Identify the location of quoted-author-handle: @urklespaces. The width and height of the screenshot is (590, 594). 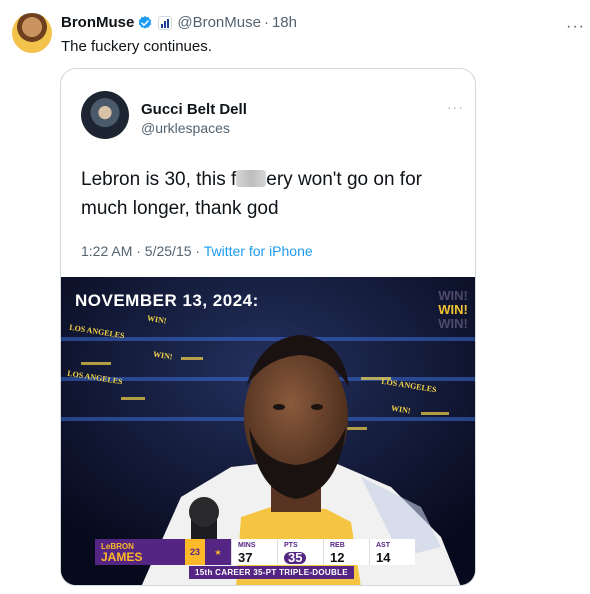
(185, 128).